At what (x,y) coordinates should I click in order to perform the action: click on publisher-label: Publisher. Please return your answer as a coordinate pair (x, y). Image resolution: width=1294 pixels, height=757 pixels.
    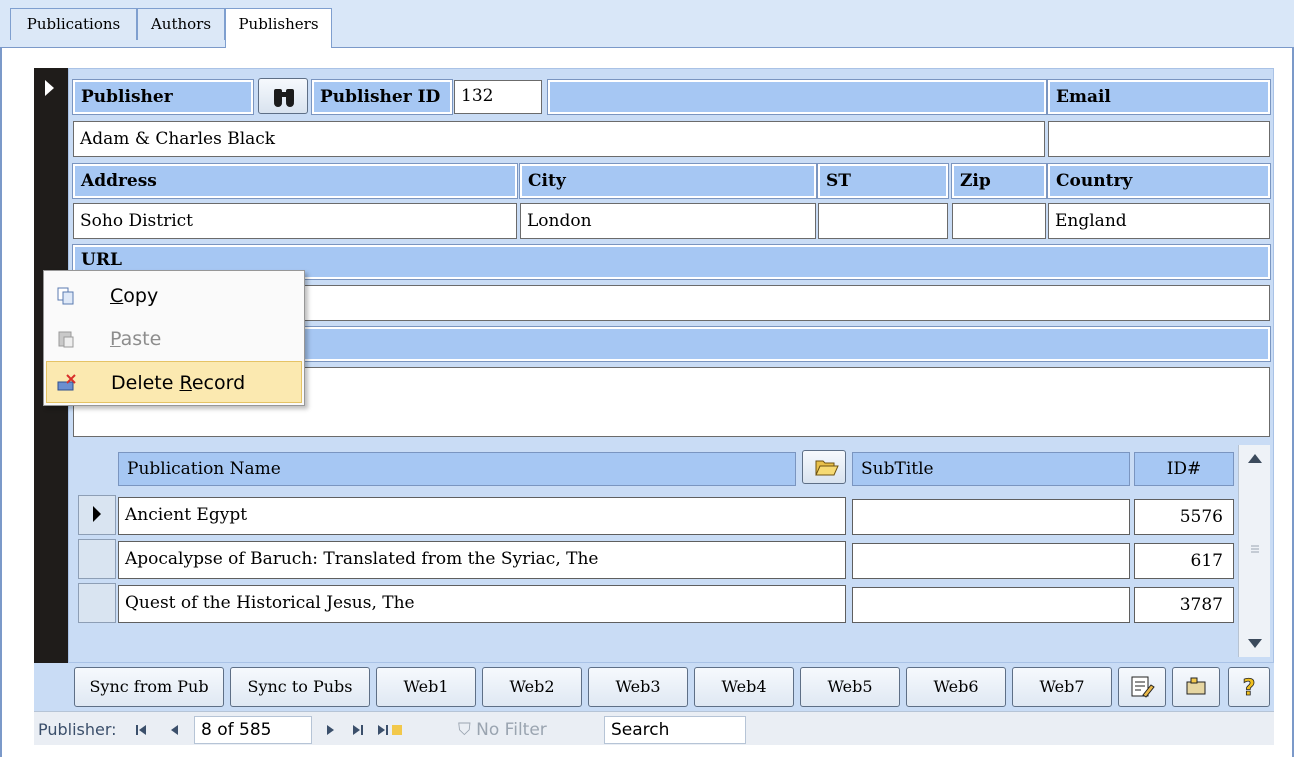
    Looking at the image, I should click on (163, 97).